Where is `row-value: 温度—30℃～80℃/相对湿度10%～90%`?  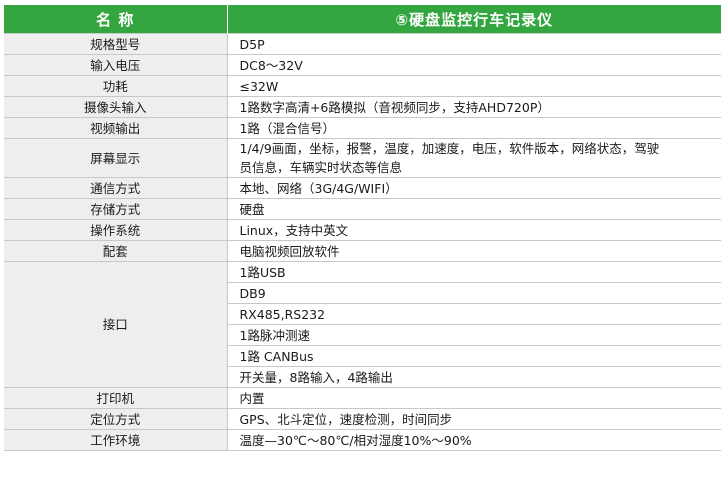
row-value: 温度—30℃～80℃/相对湿度10%～90% is located at coordinates (474, 440).